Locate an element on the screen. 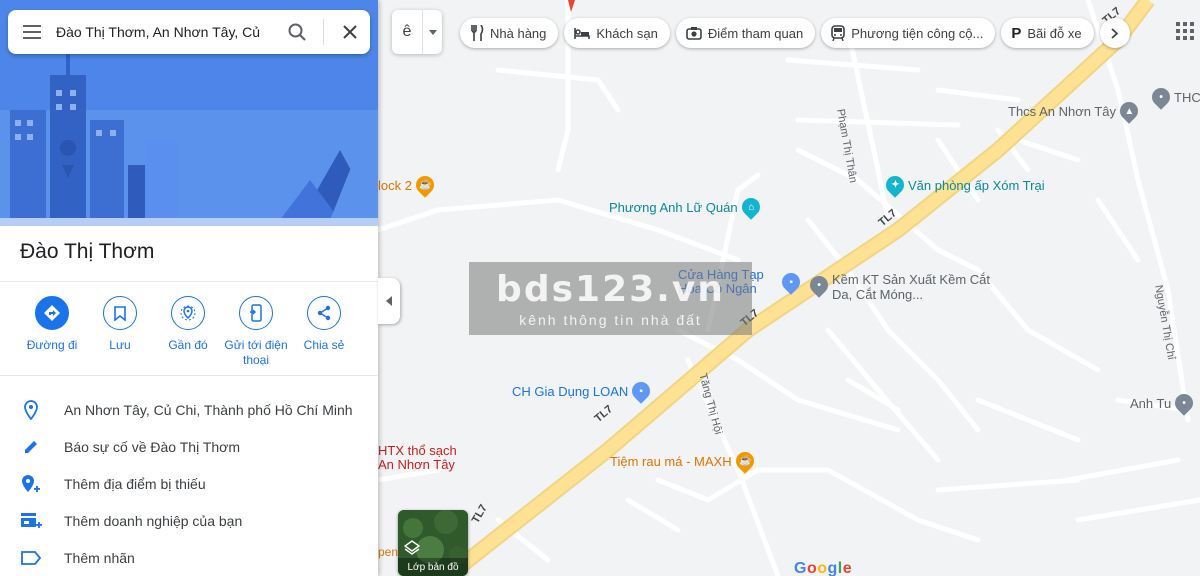 This screenshot has width=1200, height=576. chip-hotels: Khách sạn is located at coordinates (617, 33).